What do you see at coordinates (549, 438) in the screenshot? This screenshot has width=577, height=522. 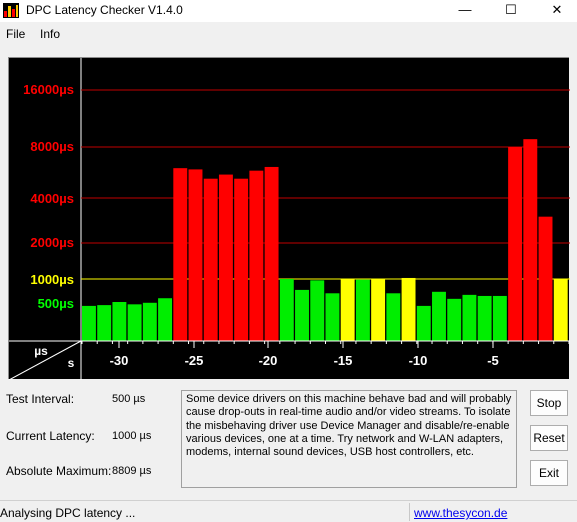 I see `reset-button: Reset` at bounding box center [549, 438].